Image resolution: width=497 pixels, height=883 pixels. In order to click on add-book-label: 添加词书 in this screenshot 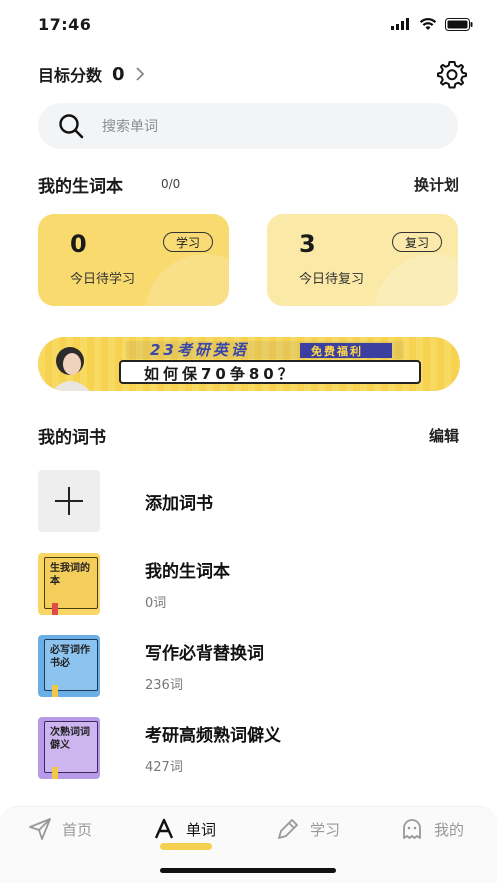, I will do `click(179, 503)`.